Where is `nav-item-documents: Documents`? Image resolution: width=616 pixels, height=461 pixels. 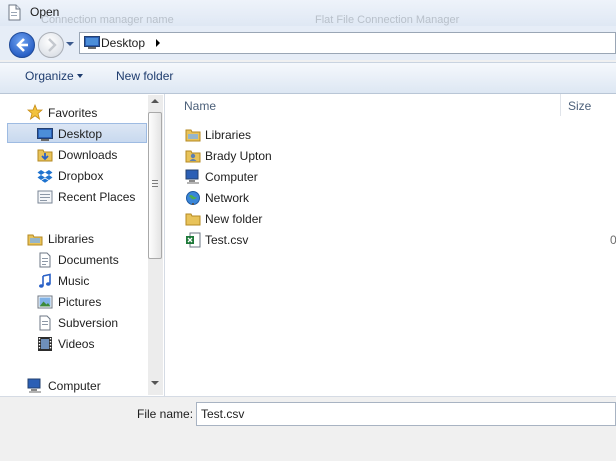 nav-item-documents: Documents is located at coordinates (88, 260).